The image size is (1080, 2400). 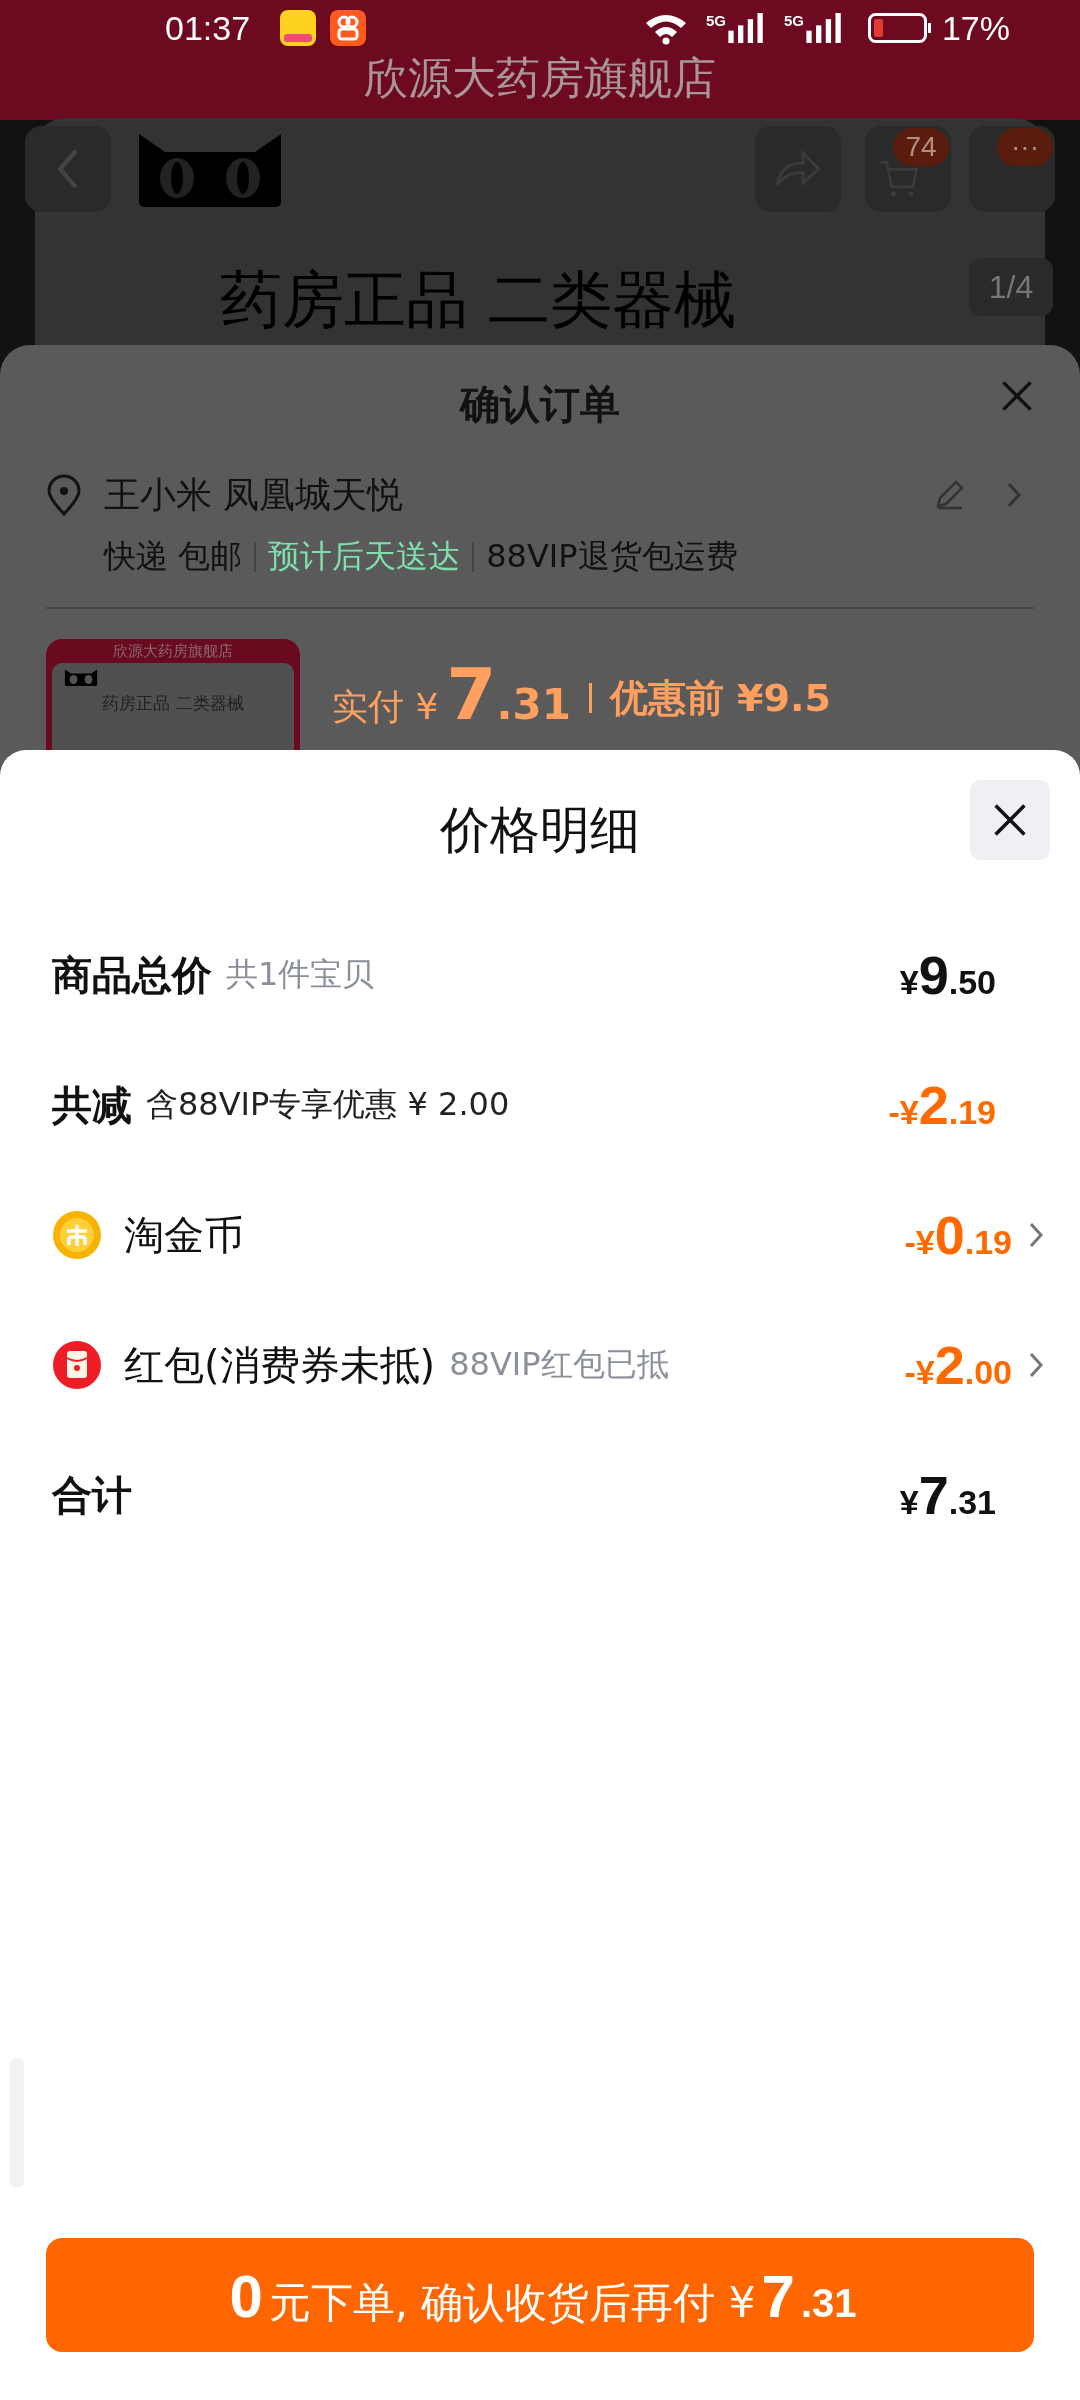 What do you see at coordinates (559, 1364) in the screenshot?
I see `price-item-note: 88VIP红包已抵` at bounding box center [559, 1364].